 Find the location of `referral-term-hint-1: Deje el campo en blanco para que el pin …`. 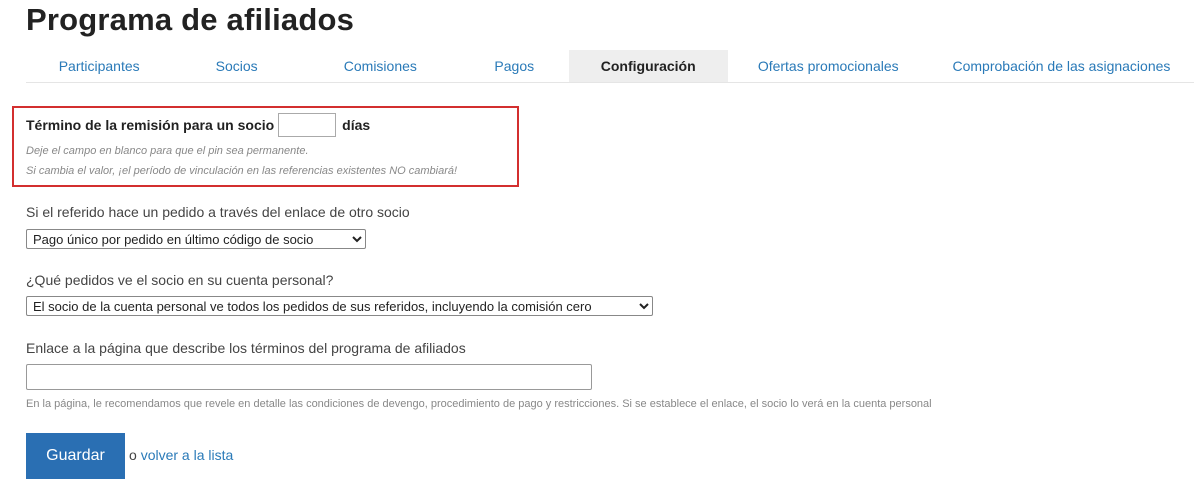

referral-term-hint-1: Deje el campo en blanco para que el pin … is located at coordinates (167, 151).